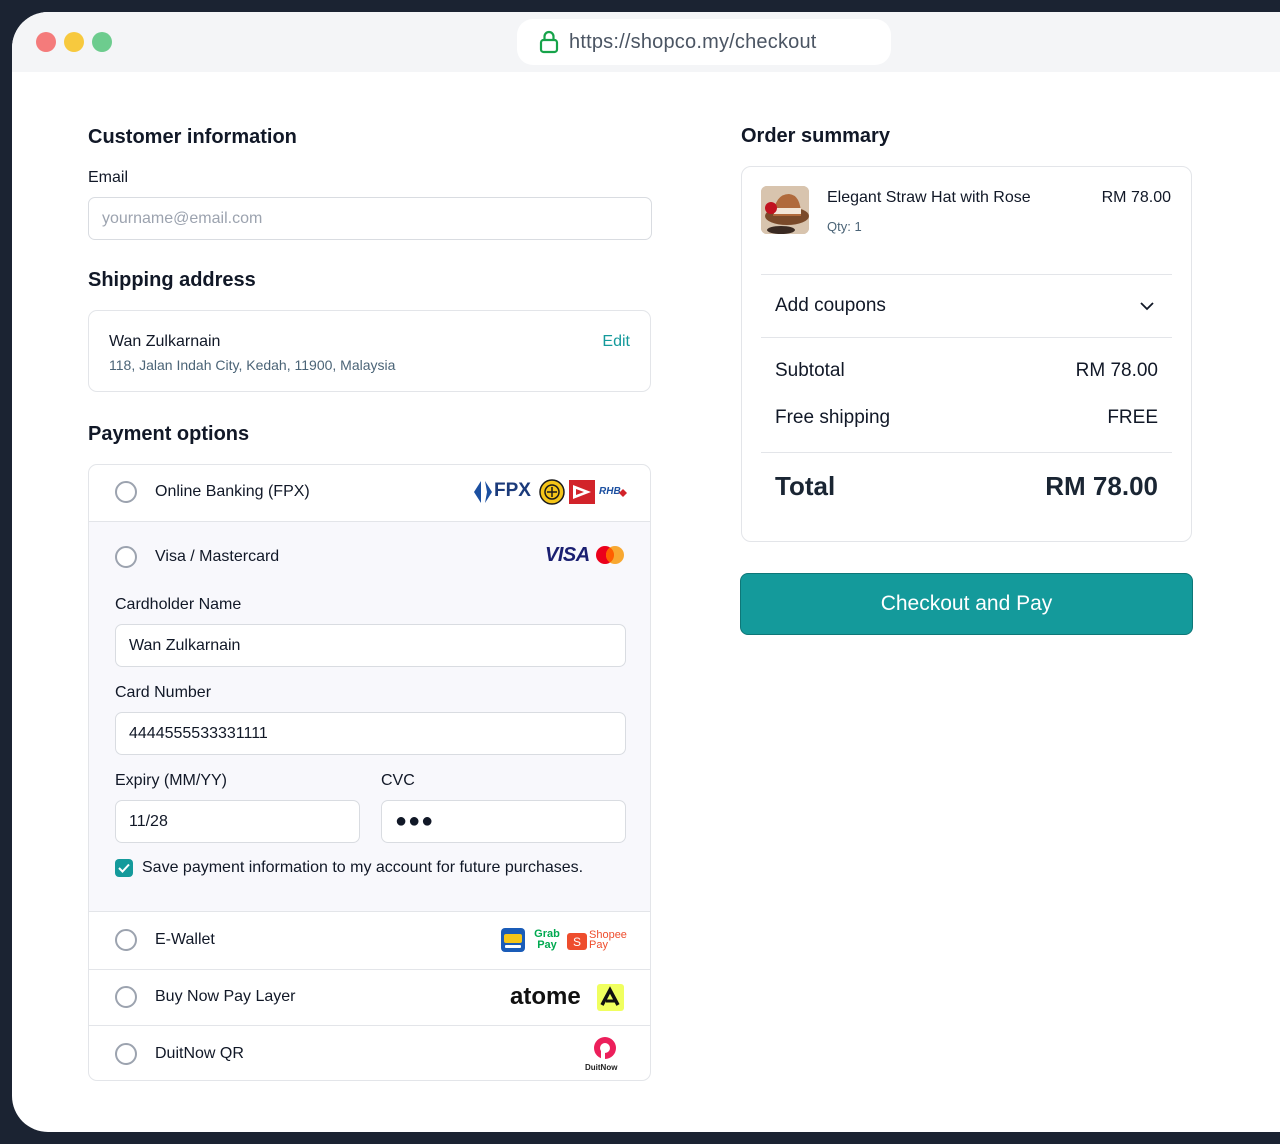  Describe the element at coordinates (126, 940) in the screenshot. I see `ewallet-radio` at that location.